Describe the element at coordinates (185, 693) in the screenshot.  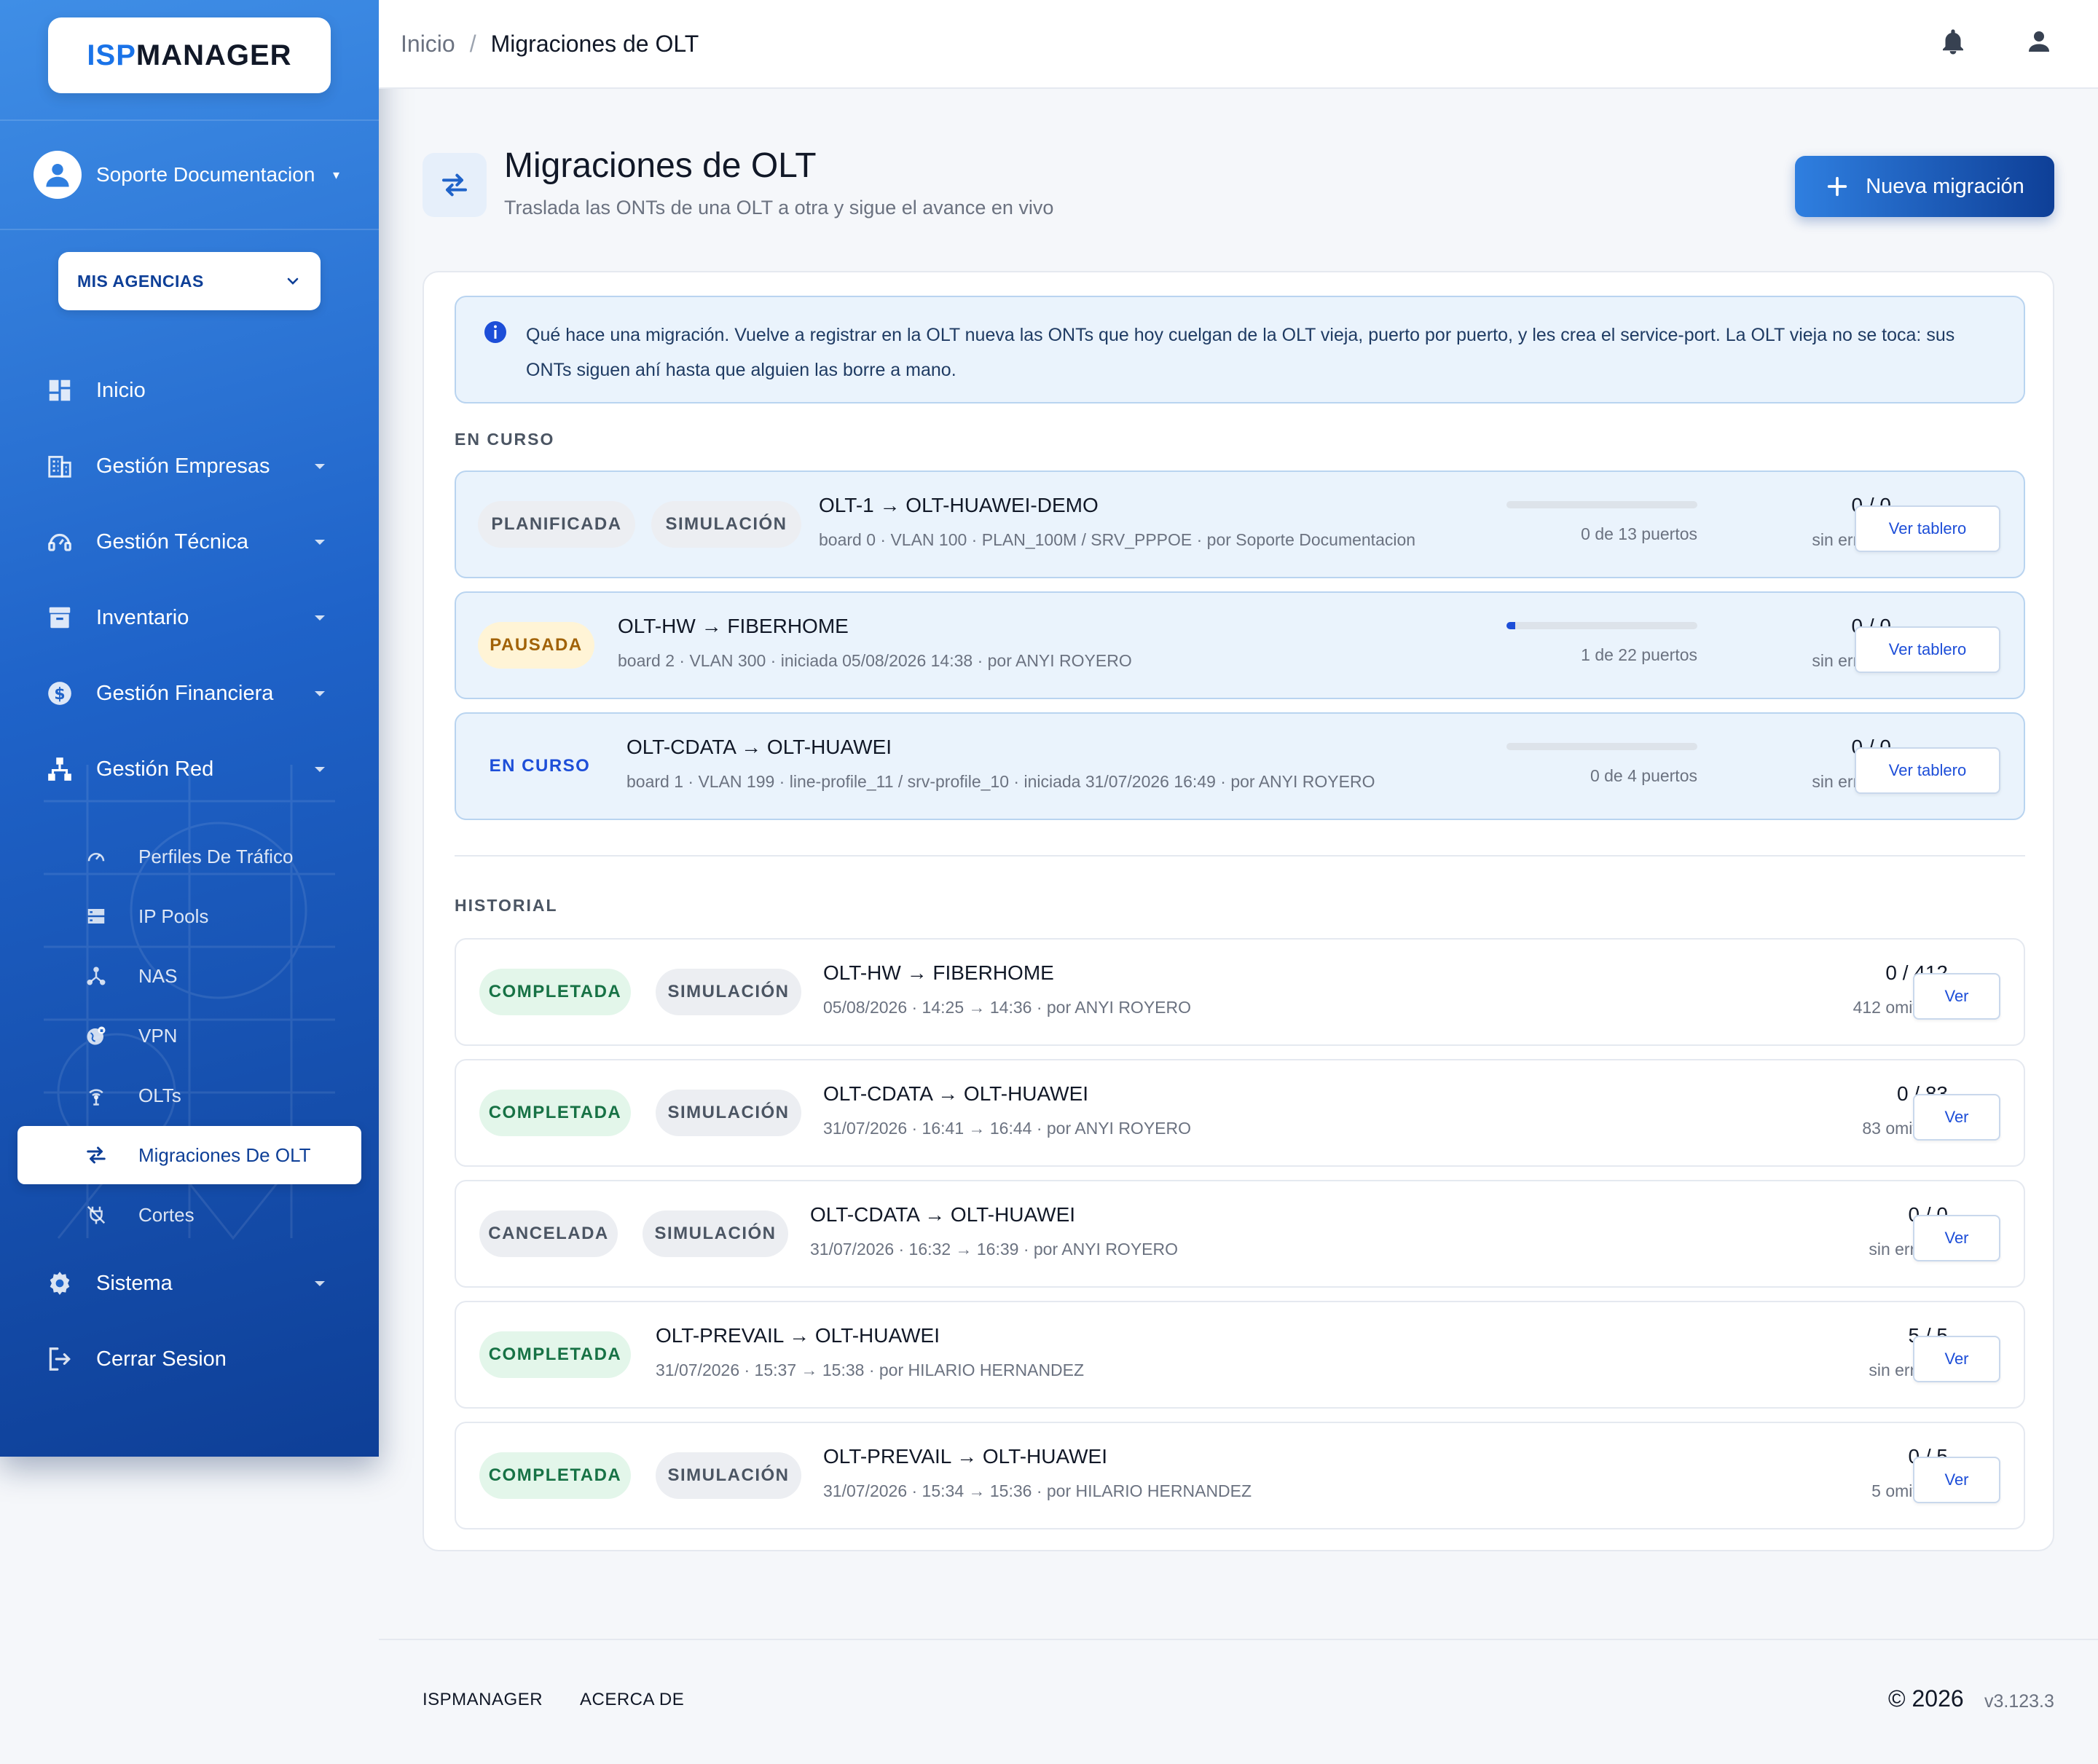
I see `nav-label: Gestión Financiera` at that location.